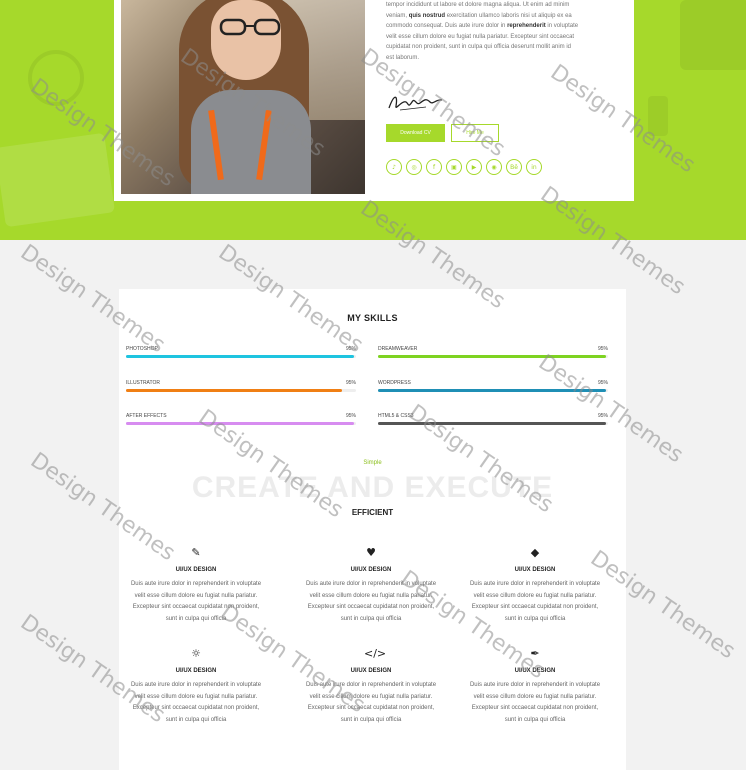 The image size is (746, 770). Describe the element at coordinates (396, 416) in the screenshot. I see `skill-label: HTML5 & CSS3` at that location.